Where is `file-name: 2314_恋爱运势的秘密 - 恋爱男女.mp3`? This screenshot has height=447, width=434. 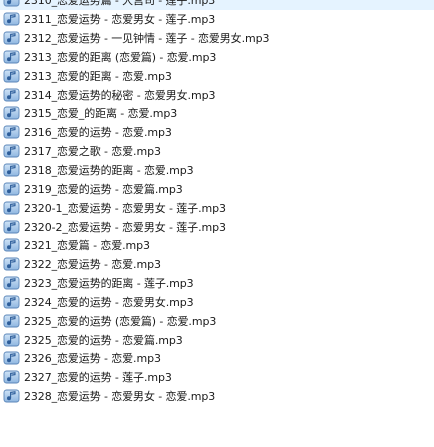 file-name: 2314_恋爱运势的秘密 - 恋爱男女.mp3 is located at coordinates (120, 95).